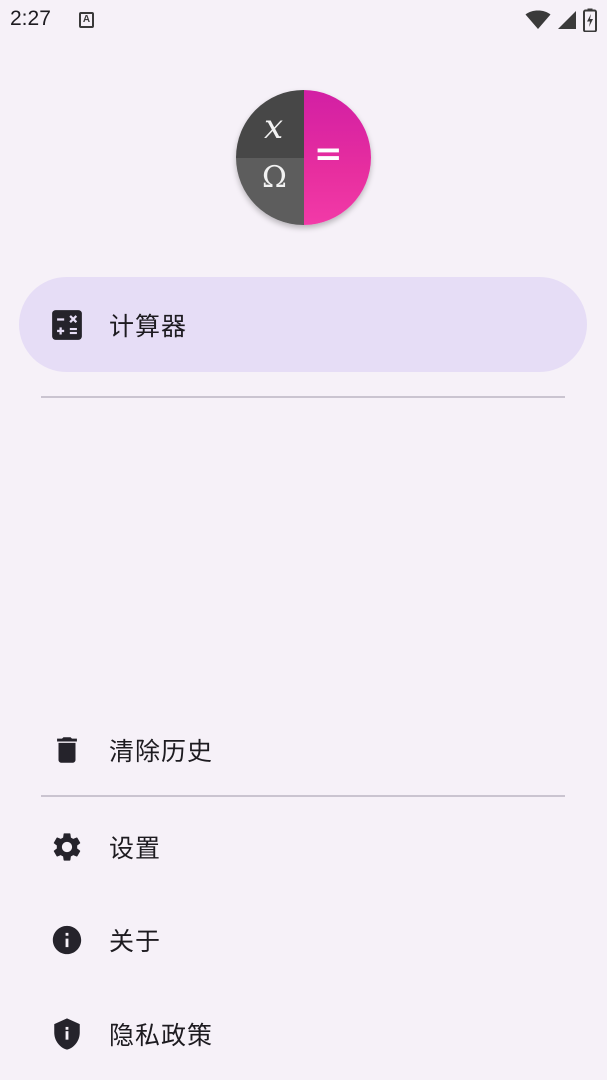 The image size is (607, 1080). What do you see at coordinates (67, 750) in the screenshot?
I see `trash-icon` at bounding box center [67, 750].